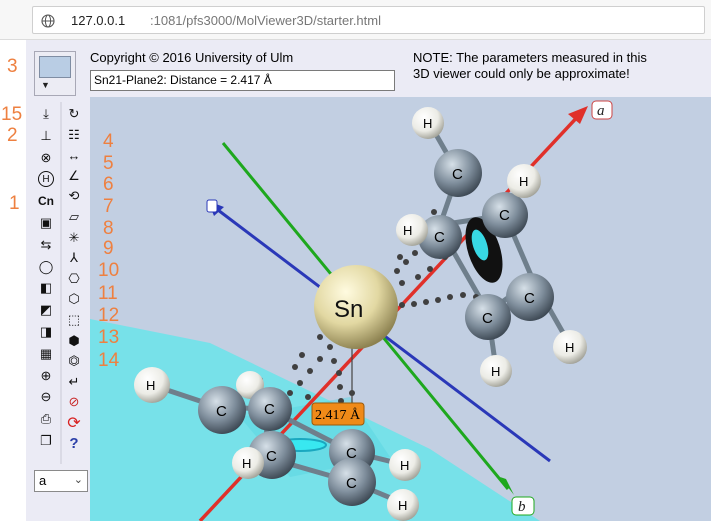 This screenshot has height=521, width=711. I want to click on annotation-1: 1, so click(14, 203).